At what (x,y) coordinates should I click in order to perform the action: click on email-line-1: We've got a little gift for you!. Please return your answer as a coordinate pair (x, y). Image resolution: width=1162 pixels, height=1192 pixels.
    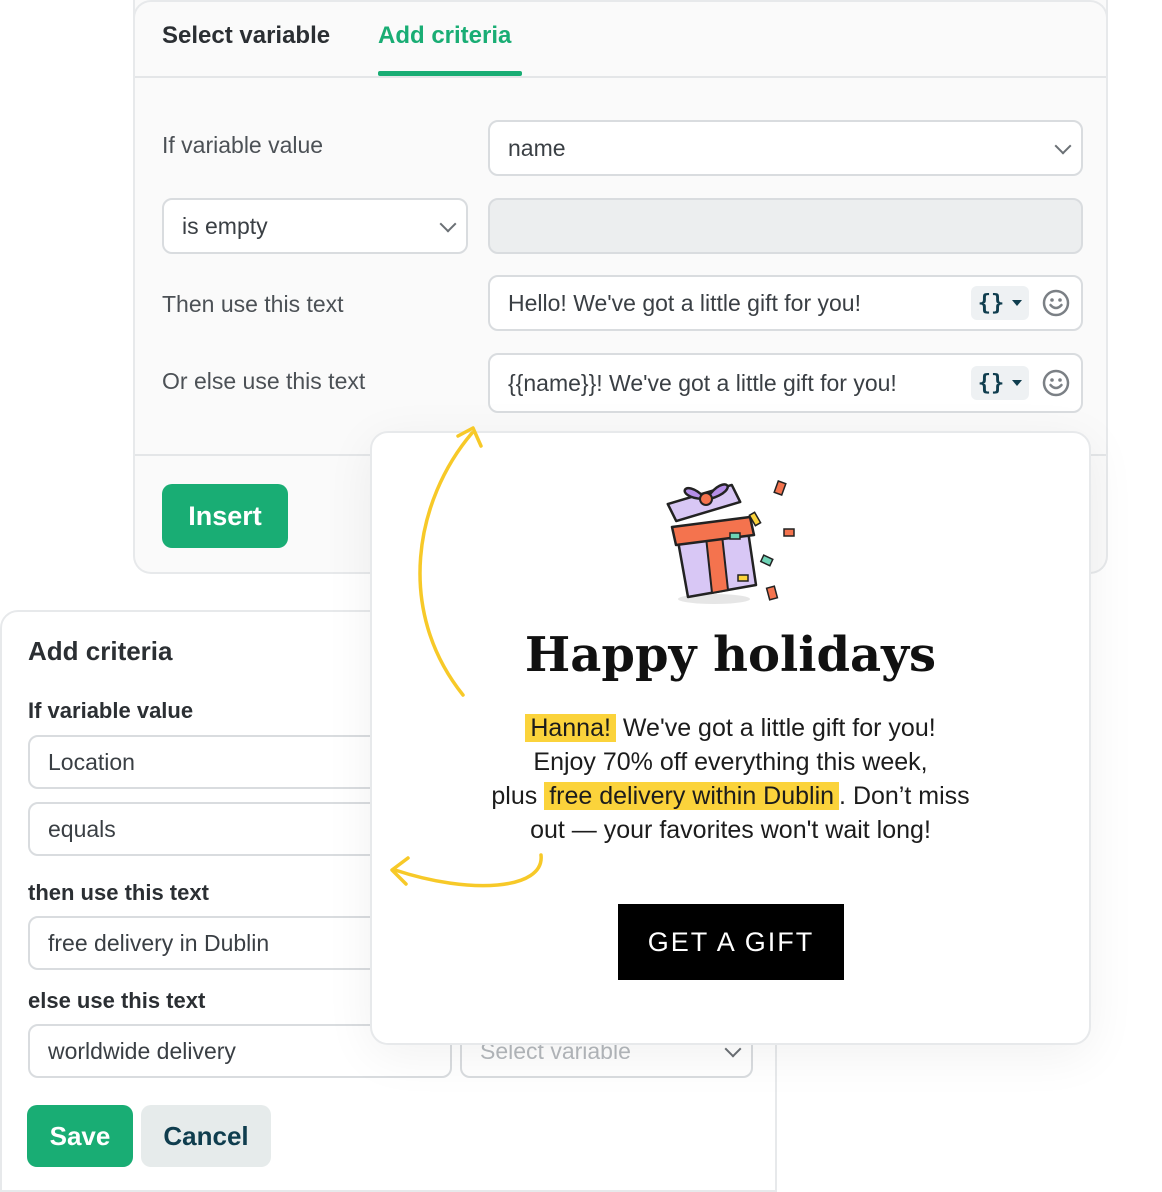
    Looking at the image, I should click on (779, 728).